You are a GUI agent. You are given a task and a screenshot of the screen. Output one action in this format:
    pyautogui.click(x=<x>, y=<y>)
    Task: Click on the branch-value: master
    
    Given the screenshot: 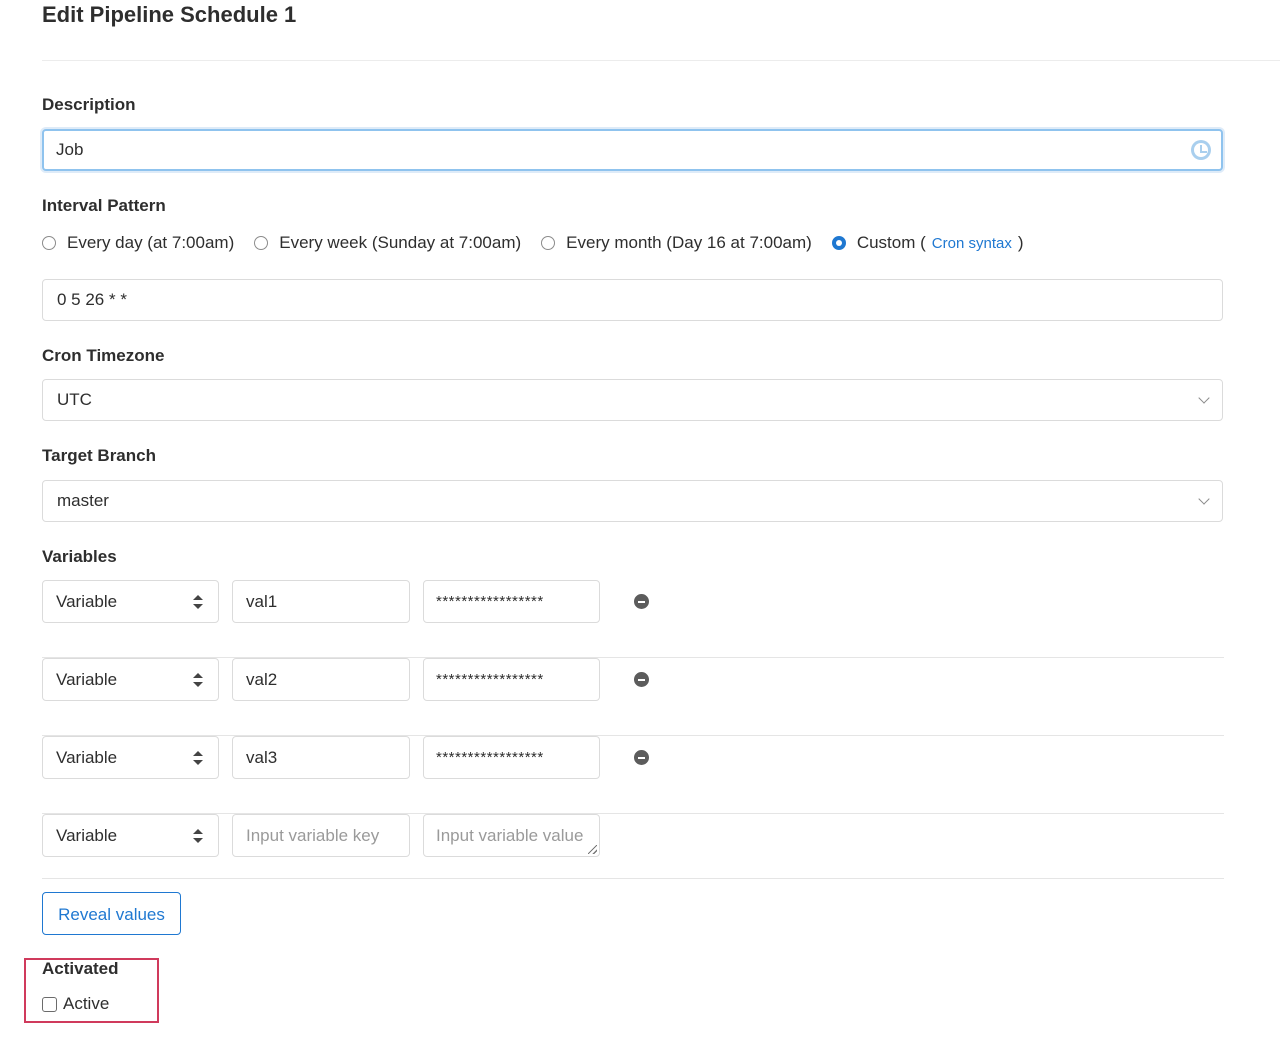 What is the action you would take?
    pyautogui.click(x=83, y=500)
    